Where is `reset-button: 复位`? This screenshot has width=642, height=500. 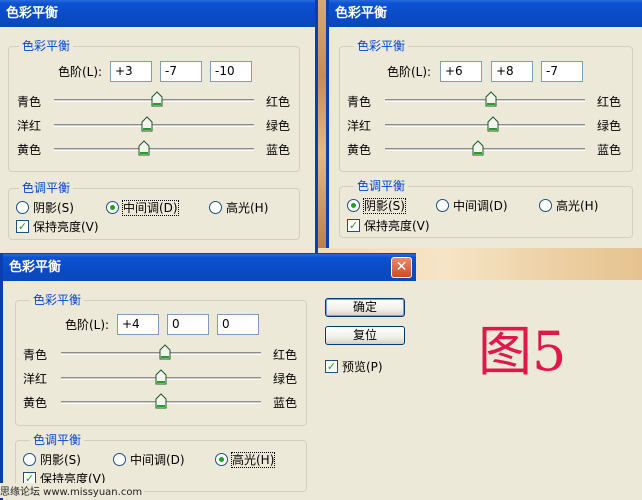
reset-button: 复位 is located at coordinates (365, 335).